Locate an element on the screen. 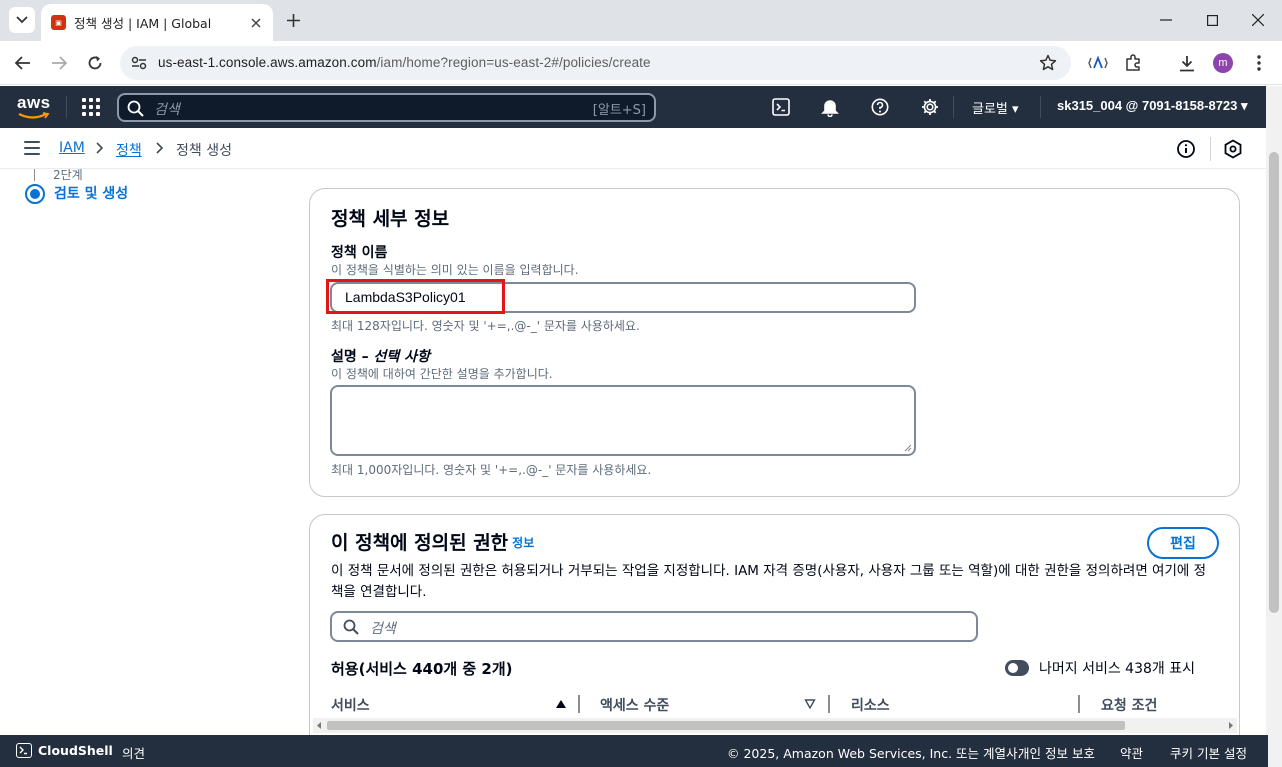 The height and width of the screenshot is (767, 1282). browser-menu-icon is located at coordinates (1259, 63).